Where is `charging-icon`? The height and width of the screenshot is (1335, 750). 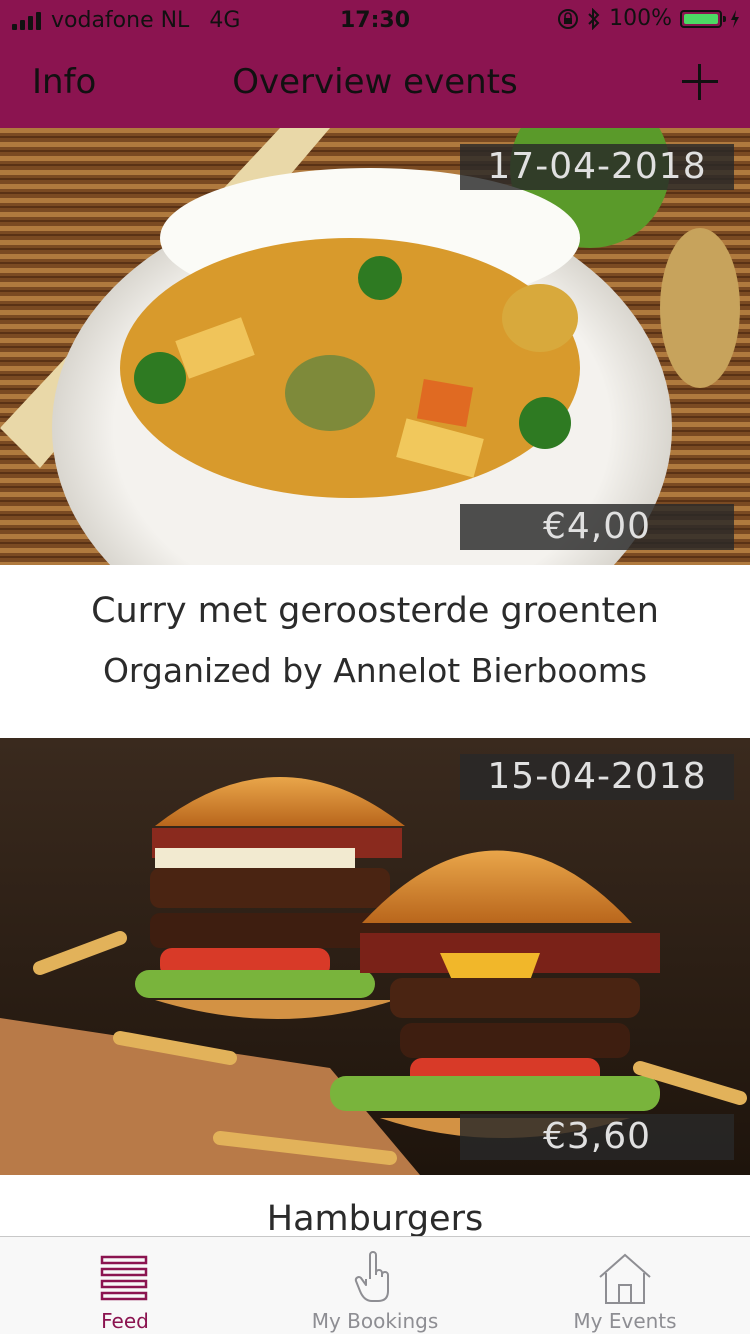
charging-icon is located at coordinates (735, 18).